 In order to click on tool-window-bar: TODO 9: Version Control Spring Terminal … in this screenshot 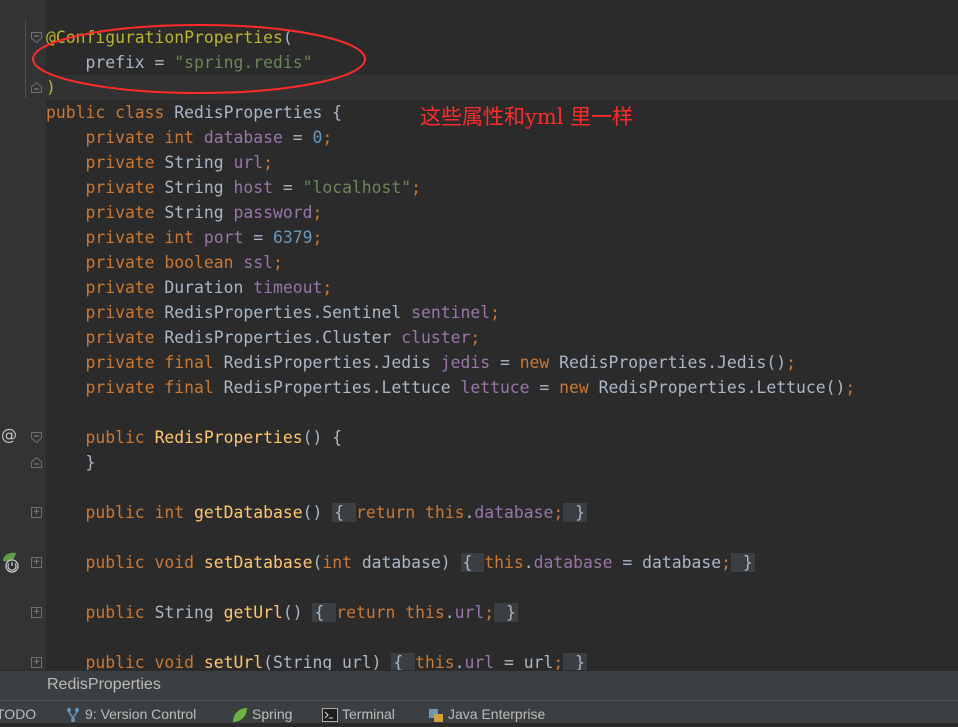, I will do `click(479, 711)`.